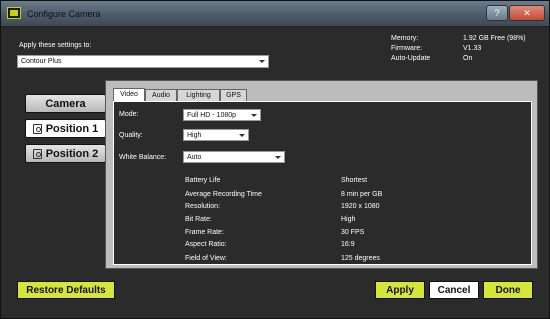  I want to click on nav-position-1-button: Position 1, so click(65, 128).